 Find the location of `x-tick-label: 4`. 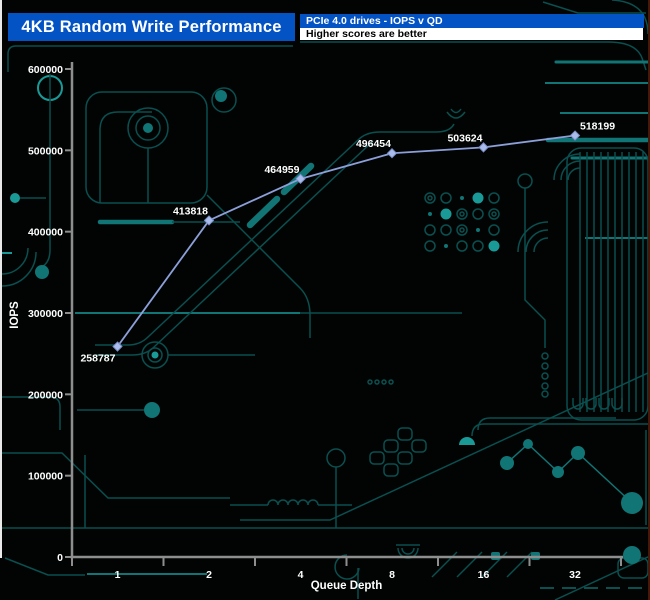

x-tick-label: 4 is located at coordinates (301, 575).